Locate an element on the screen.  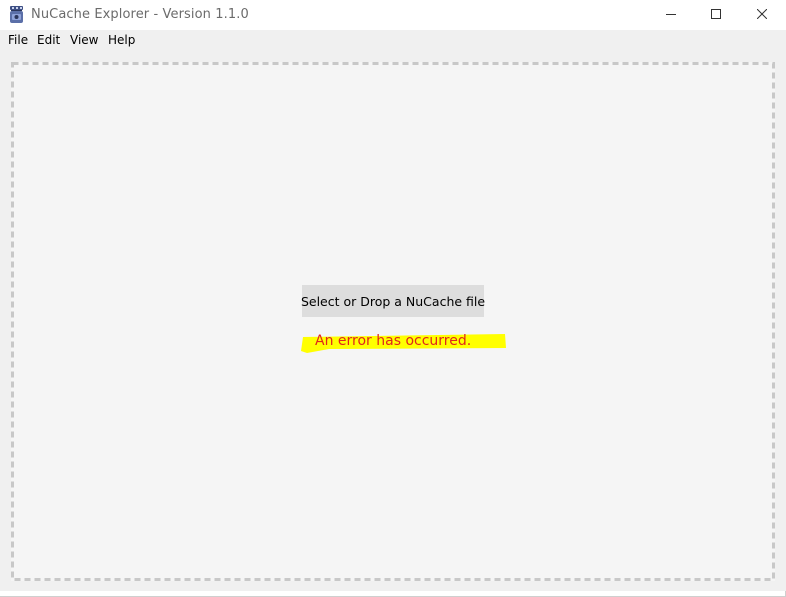
jar-icon is located at coordinates (16, 14).